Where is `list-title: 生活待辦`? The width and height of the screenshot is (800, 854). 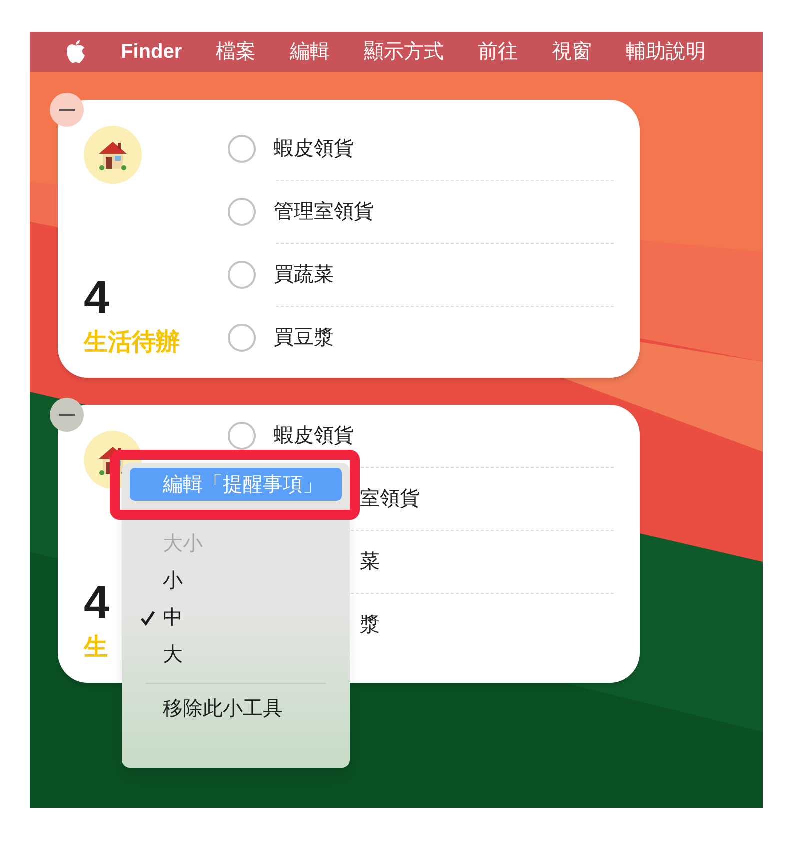
list-title: 生活待辦 is located at coordinates (132, 343).